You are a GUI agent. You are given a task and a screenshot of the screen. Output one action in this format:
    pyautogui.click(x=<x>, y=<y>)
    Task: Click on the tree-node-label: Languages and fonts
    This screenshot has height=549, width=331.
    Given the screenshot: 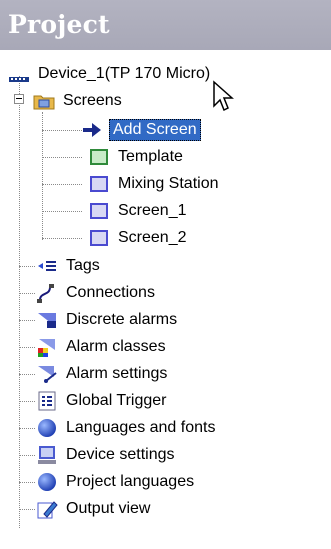 What is the action you would take?
    pyautogui.click(x=141, y=427)
    